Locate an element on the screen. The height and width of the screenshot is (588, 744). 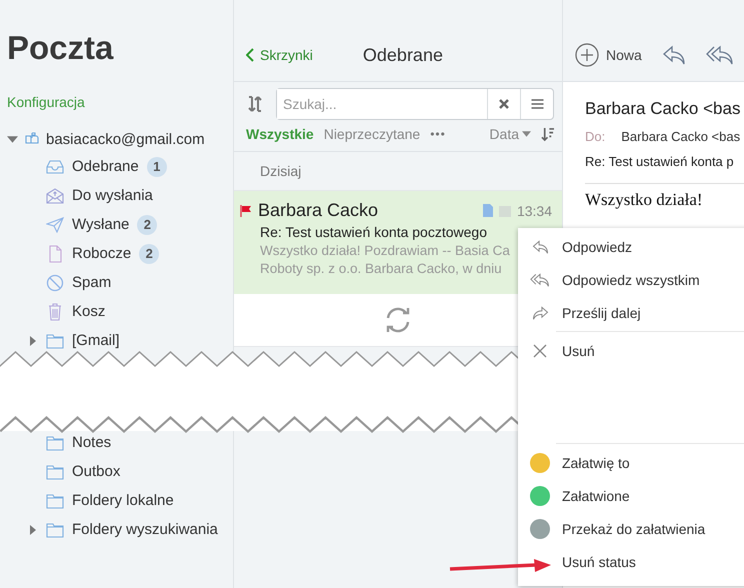
folder-item: Kosz is located at coordinates (89, 311).